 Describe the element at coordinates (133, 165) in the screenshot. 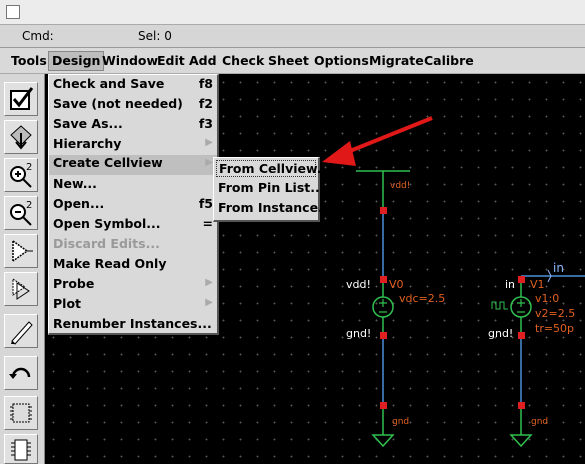

I see `menu-item-create-cellview: Create Cellview` at that location.